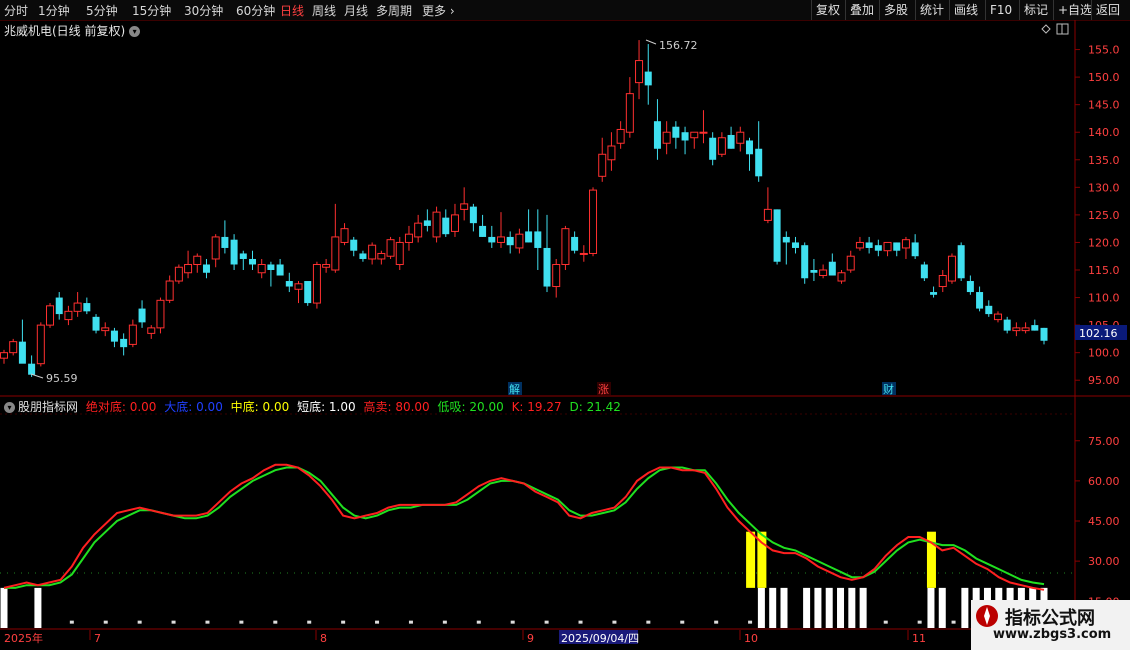 The height and width of the screenshot is (650, 1130). Describe the element at coordinates (651, 42) in the screenshot. I see `max-pointer` at that location.